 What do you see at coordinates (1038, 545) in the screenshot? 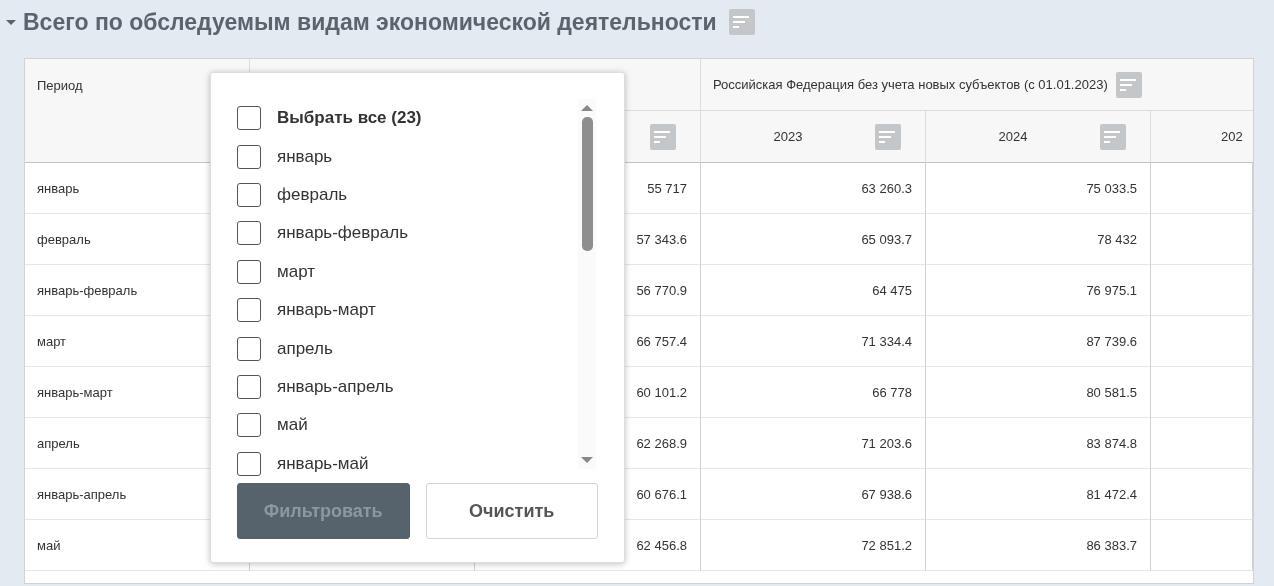
I see `table-cell: 86 383.7` at bounding box center [1038, 545].